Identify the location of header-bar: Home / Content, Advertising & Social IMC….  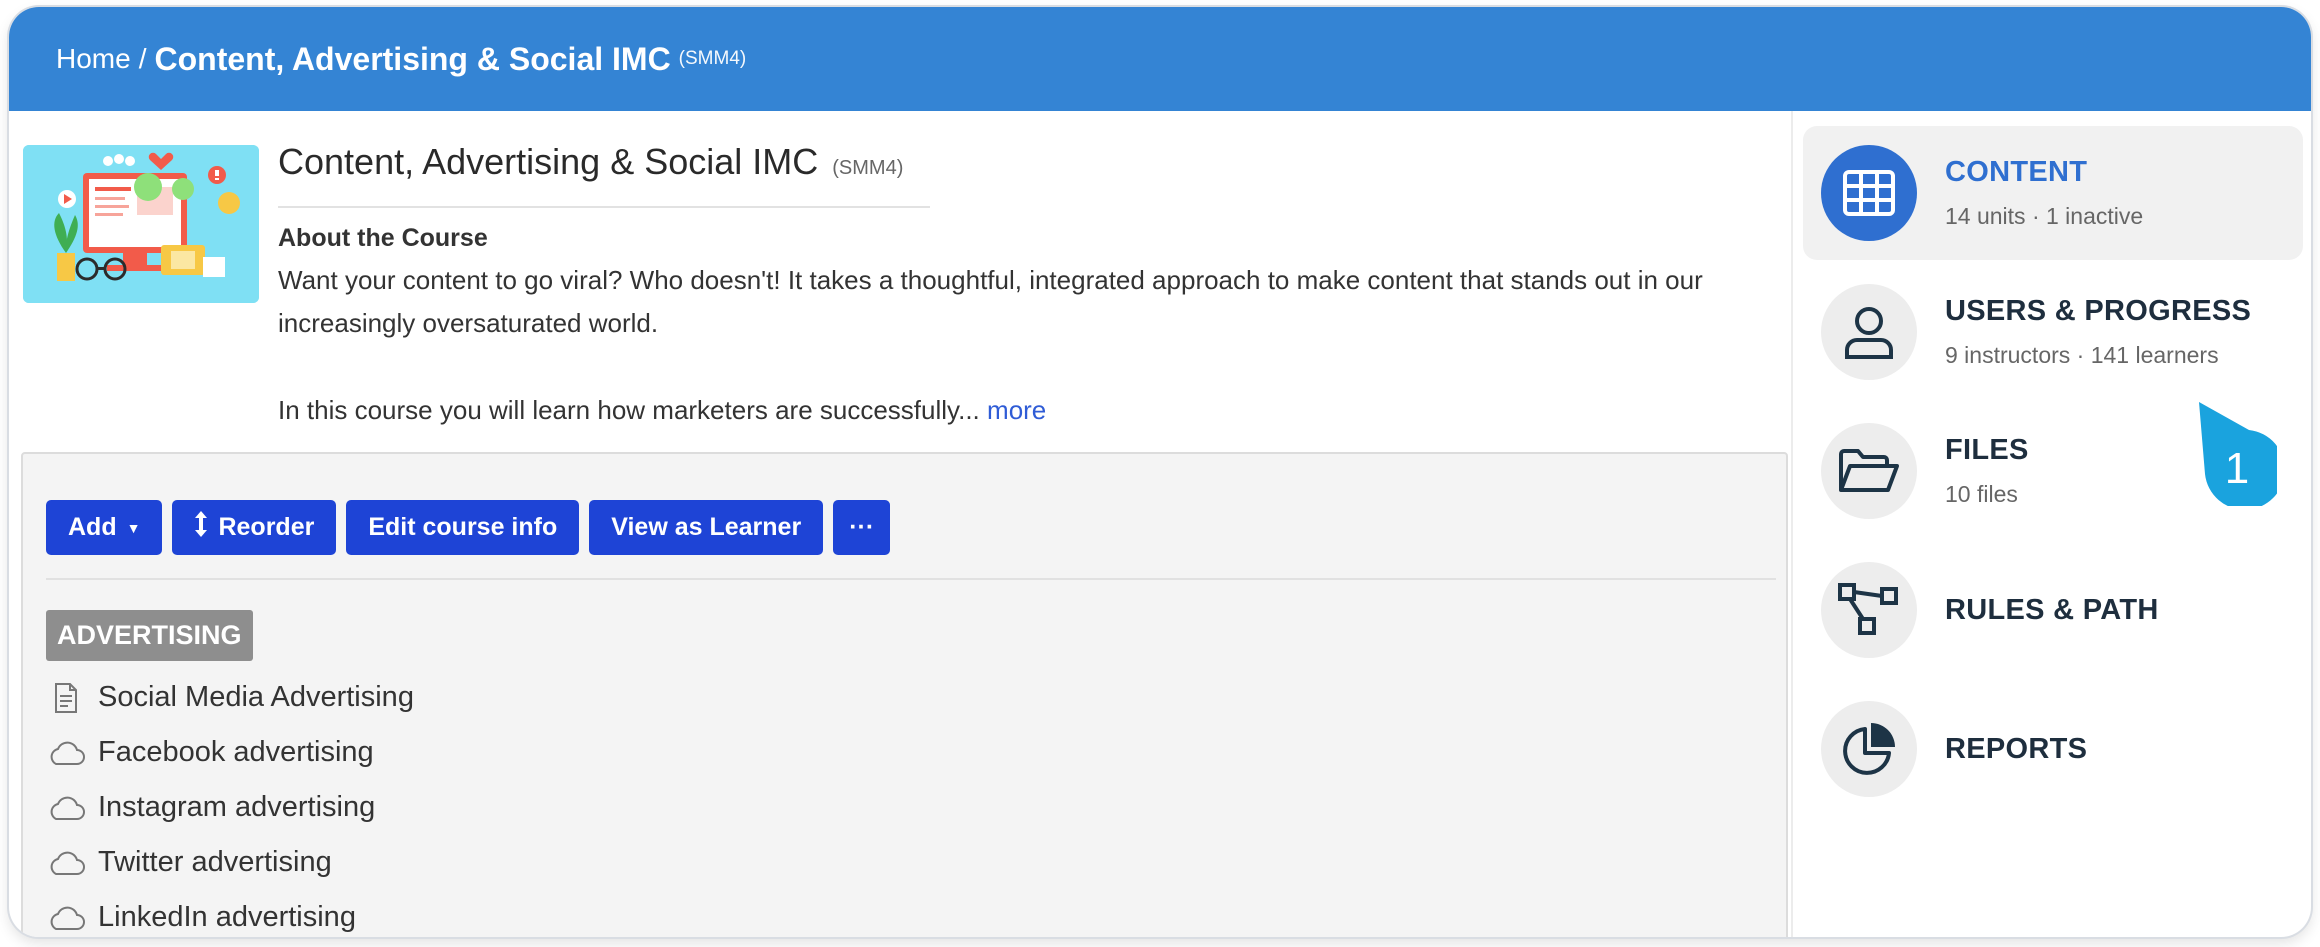
(1160, 59).